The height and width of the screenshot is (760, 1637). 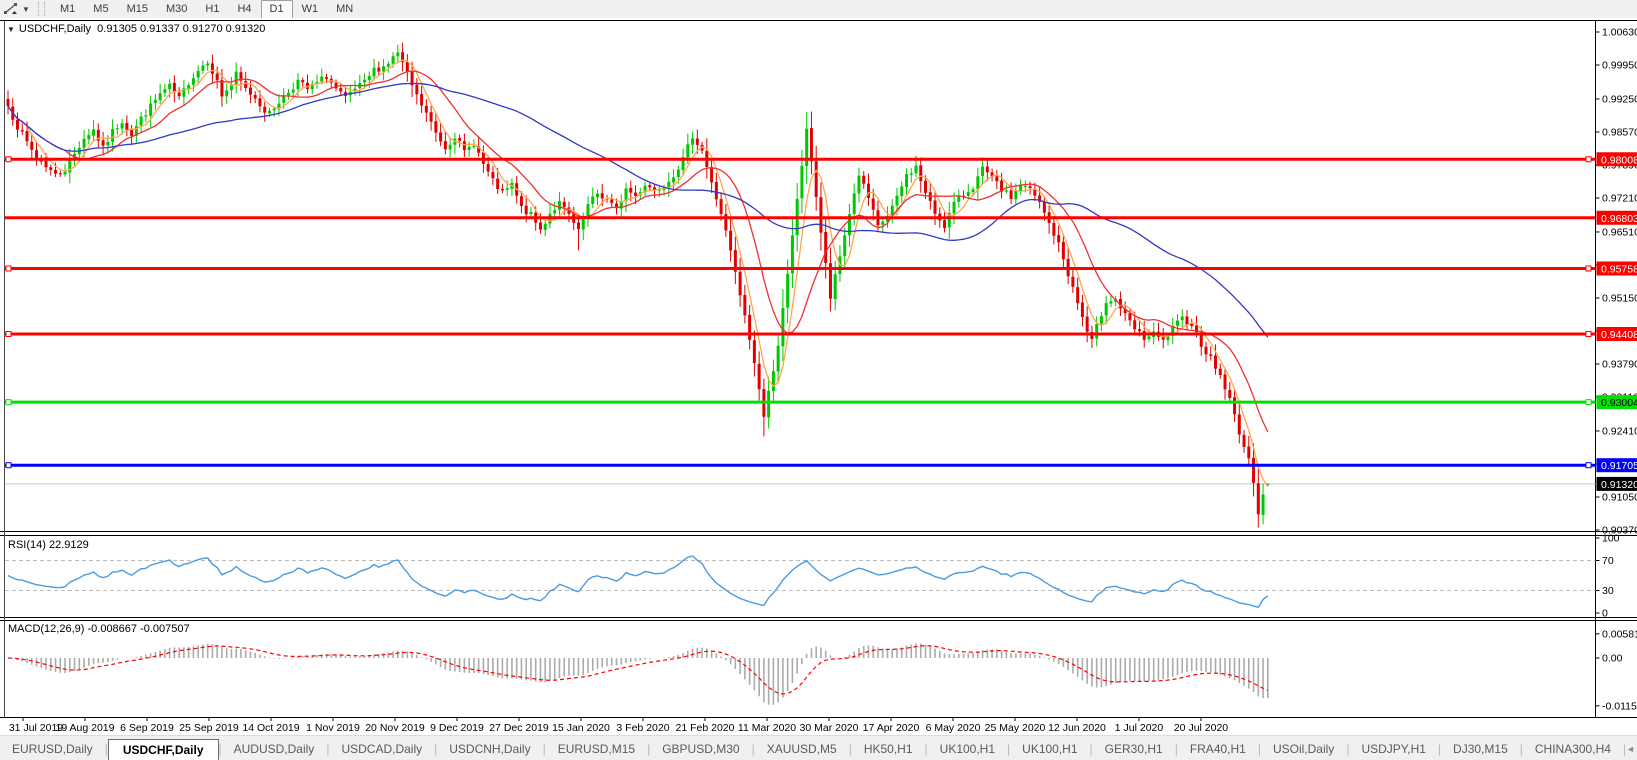 What do you see at coordinates (67, 9) in the screenshot?
I see `timeframe-button-m1: M1` at bounding box center [67, 9].